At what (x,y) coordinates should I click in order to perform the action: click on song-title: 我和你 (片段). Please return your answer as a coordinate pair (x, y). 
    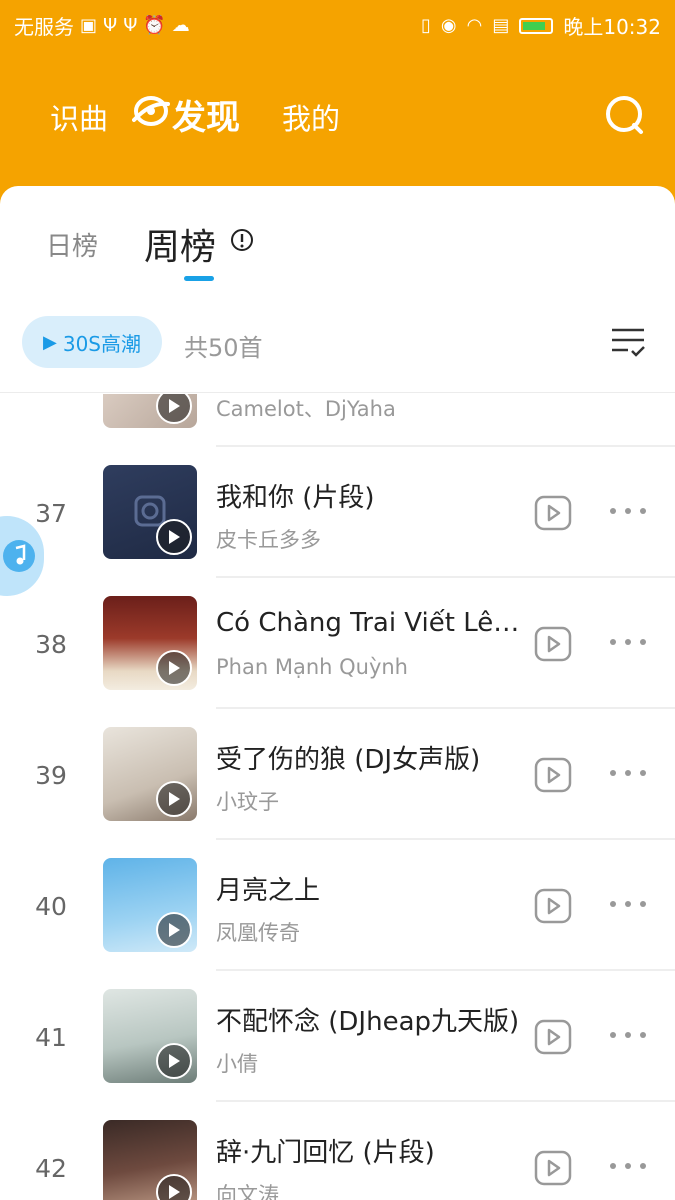
    Looking at the image, I should click on (295, 498).